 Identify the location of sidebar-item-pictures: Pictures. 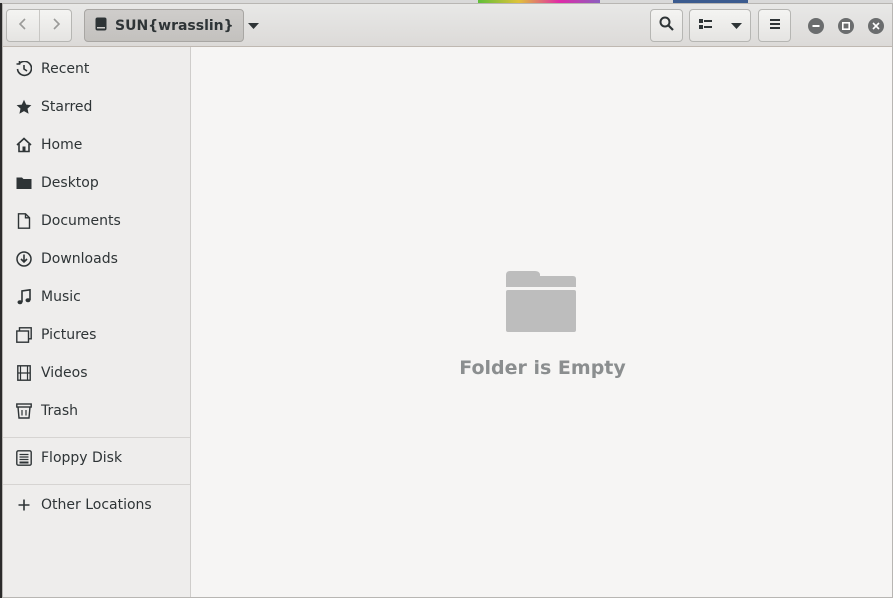
(96, 335).